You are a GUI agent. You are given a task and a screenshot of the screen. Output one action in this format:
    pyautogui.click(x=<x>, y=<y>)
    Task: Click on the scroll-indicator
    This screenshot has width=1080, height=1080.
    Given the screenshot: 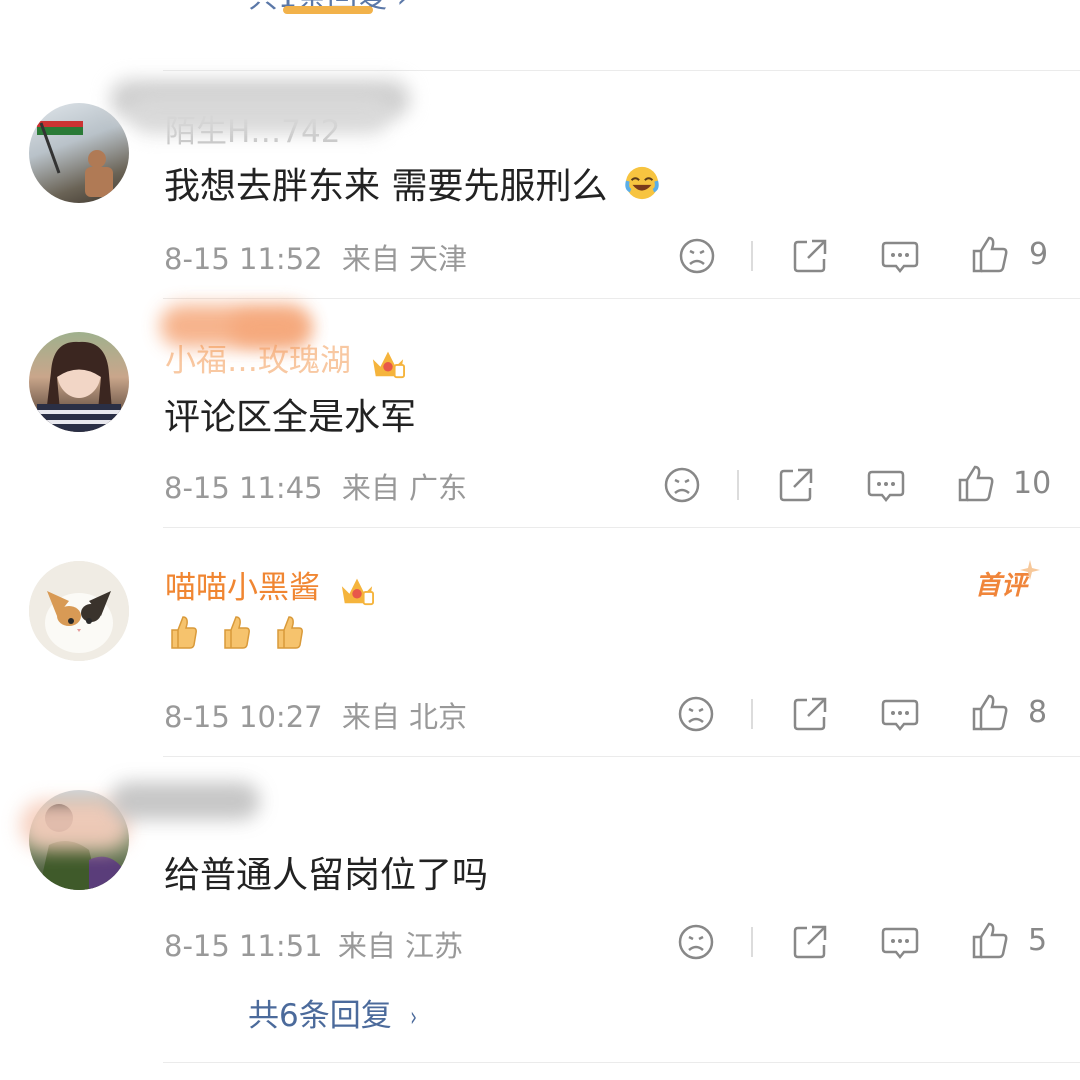 What is the action you would take?
    pyautogui.click(x=328, y=10)
    